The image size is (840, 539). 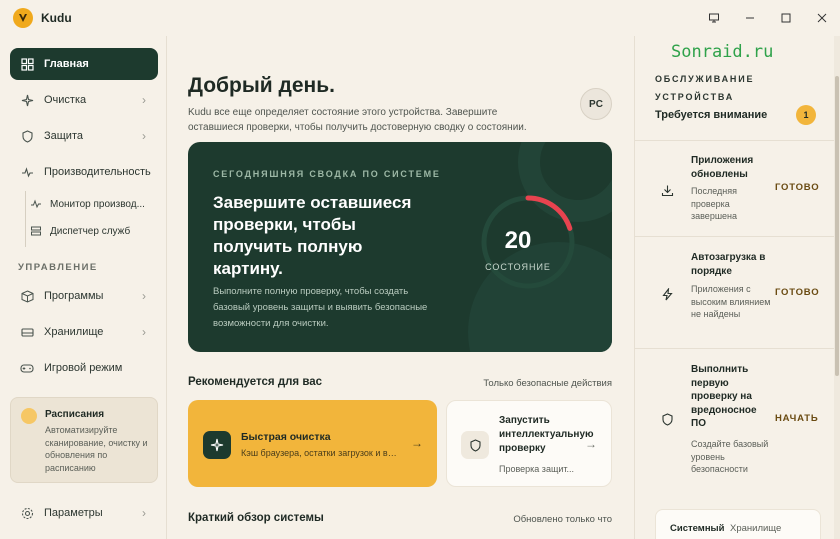 I want to click on grid-icon, so click(x=27, y=64).